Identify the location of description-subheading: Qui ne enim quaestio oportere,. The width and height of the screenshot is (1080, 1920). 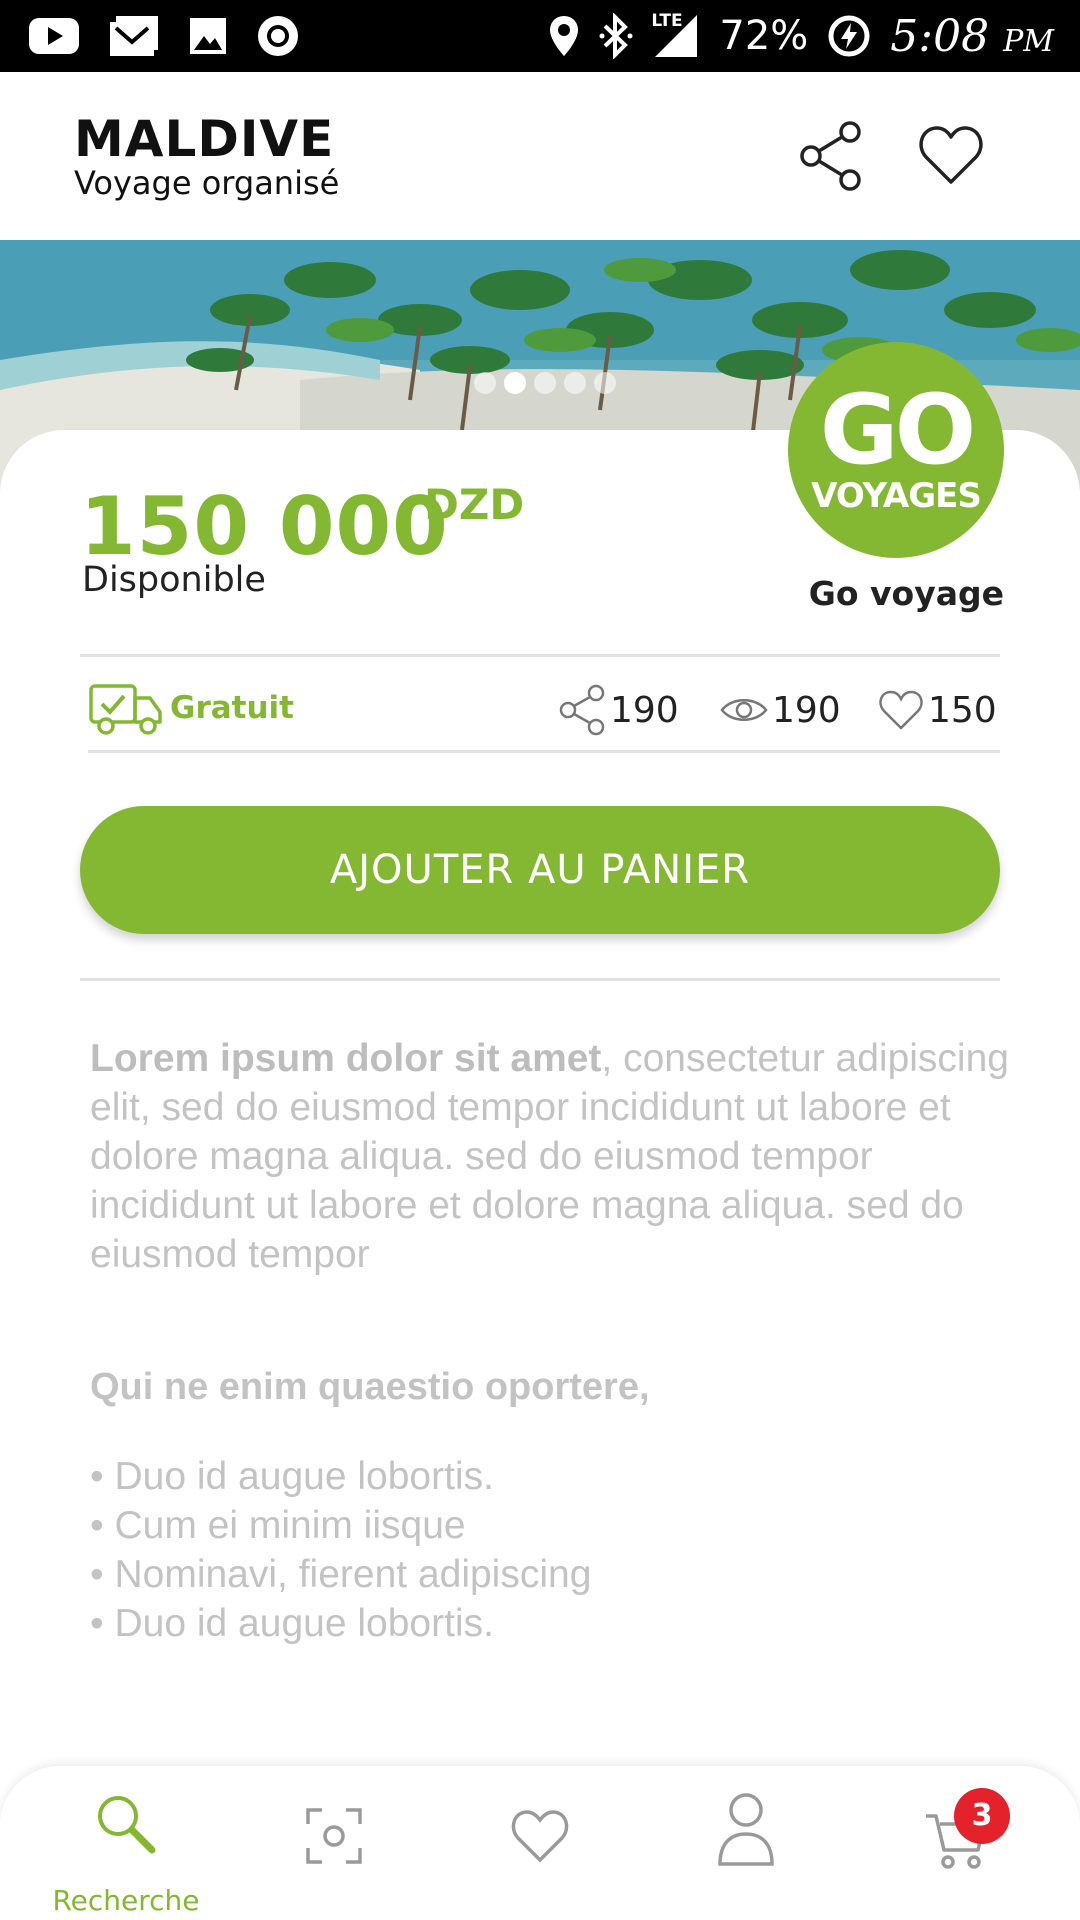
(370, 1387).